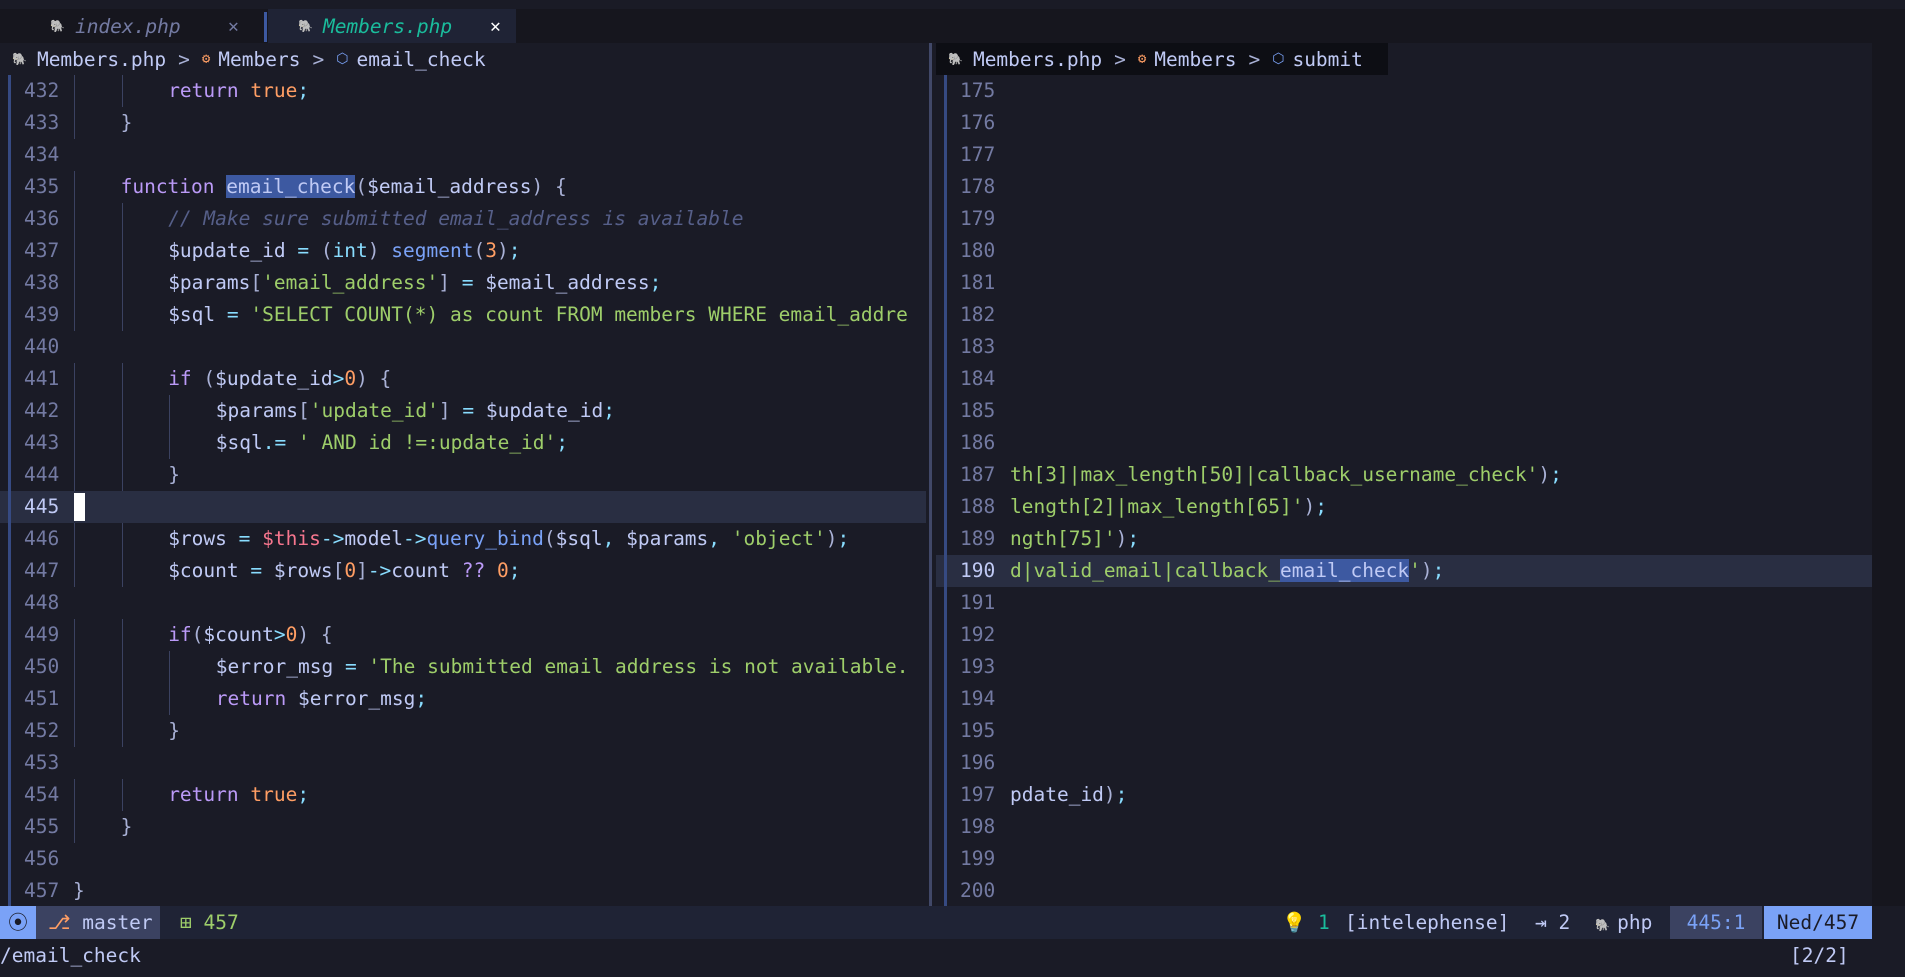 The image size is (1905, 977). What do you see at coordinates (1404, 731) in the screenshot?
I see `code-line: 195` at bounding box center [1404, 731].